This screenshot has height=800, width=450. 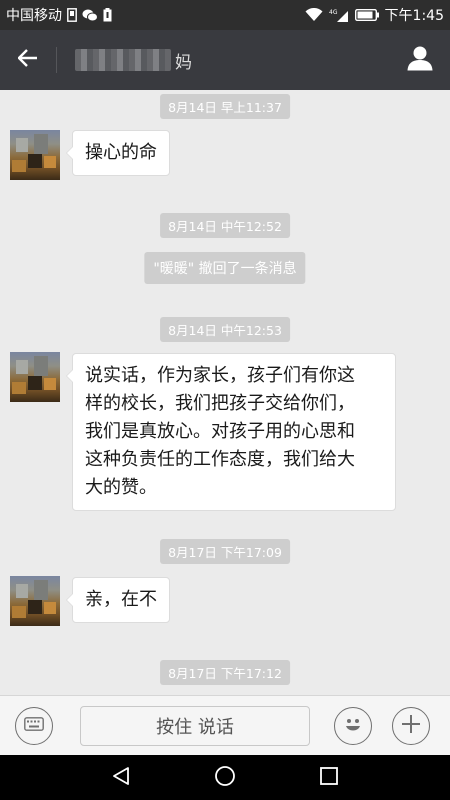 I want to click on back-button, so click(x=28, y=60).